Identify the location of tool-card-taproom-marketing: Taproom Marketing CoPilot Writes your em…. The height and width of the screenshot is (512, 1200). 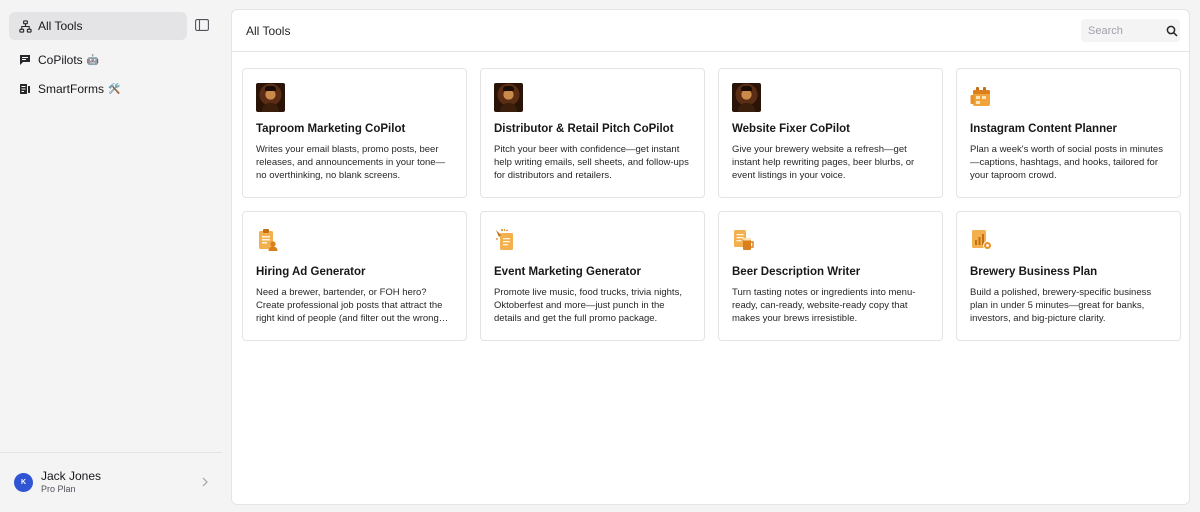
(354, 133).